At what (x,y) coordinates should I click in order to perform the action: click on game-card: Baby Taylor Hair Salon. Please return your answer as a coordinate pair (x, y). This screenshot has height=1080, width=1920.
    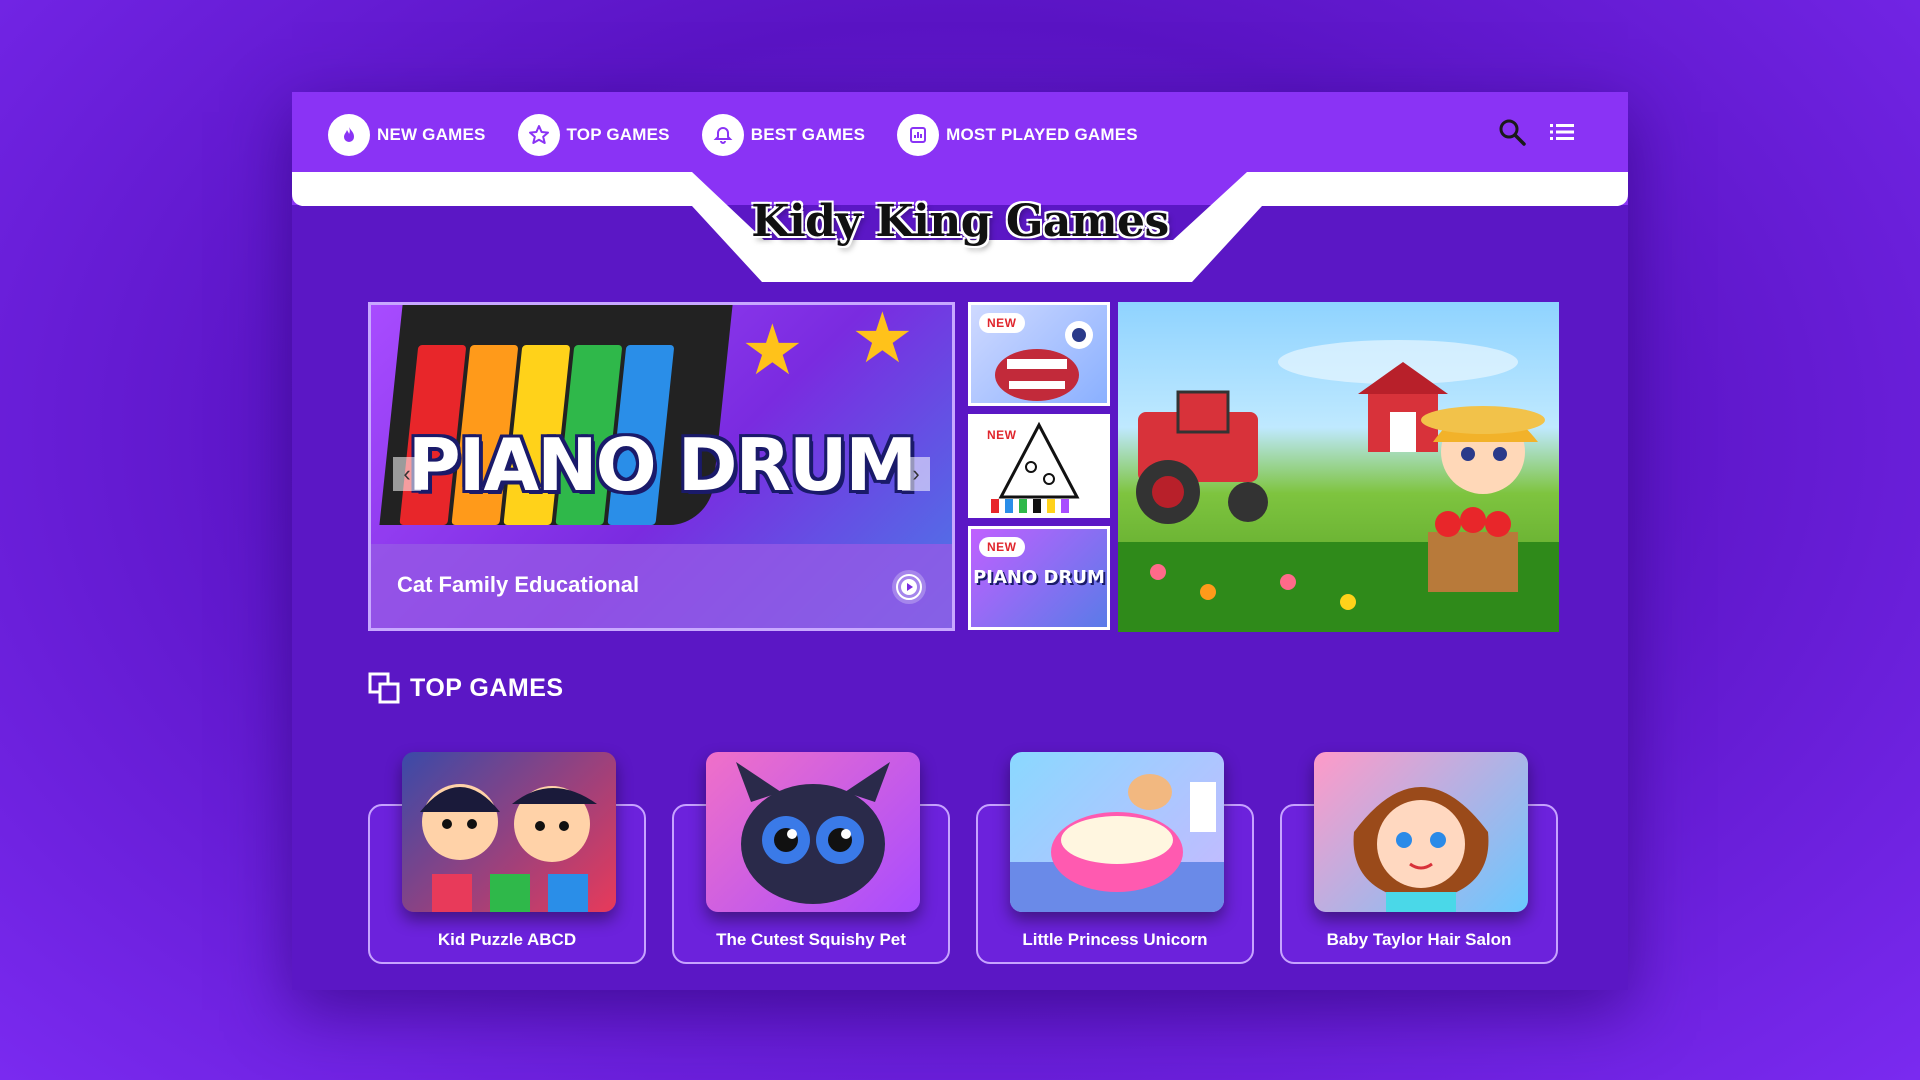
    Looking at the image, I should click on (1419, 858).